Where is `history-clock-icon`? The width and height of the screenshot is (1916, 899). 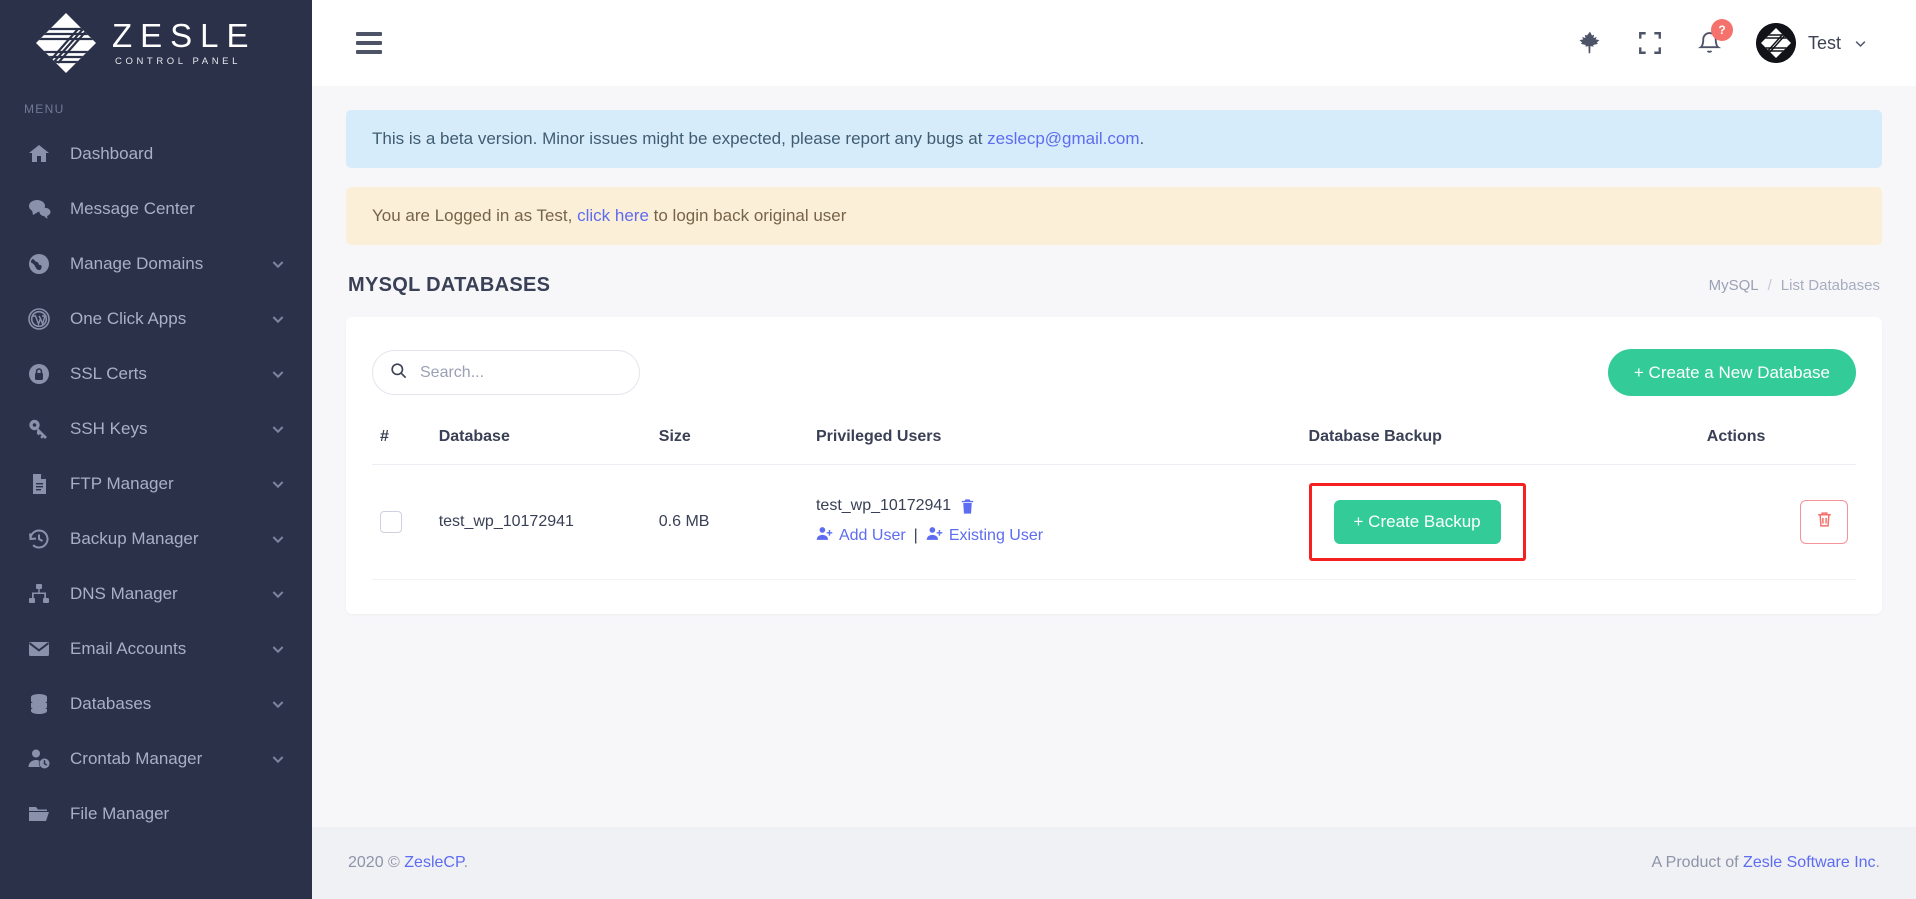 history-clock-icon is located at coordinates (39, 539).